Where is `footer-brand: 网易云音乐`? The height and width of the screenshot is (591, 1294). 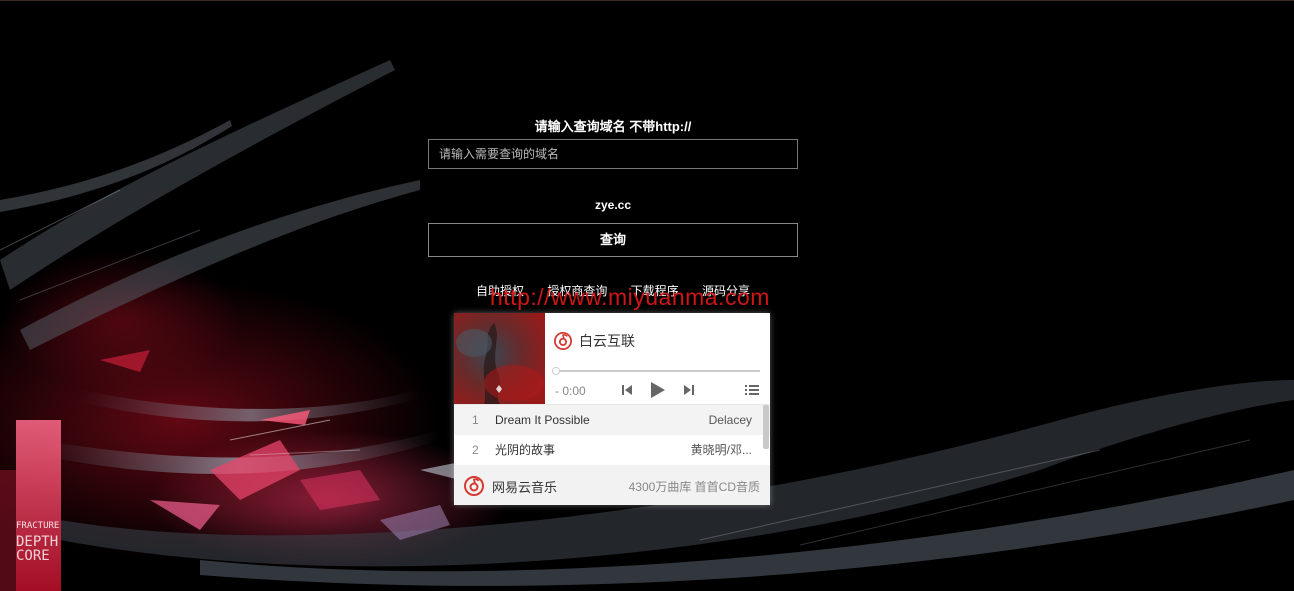 footer-brand: 网易云音乐 is located at coordinates (525, 487).